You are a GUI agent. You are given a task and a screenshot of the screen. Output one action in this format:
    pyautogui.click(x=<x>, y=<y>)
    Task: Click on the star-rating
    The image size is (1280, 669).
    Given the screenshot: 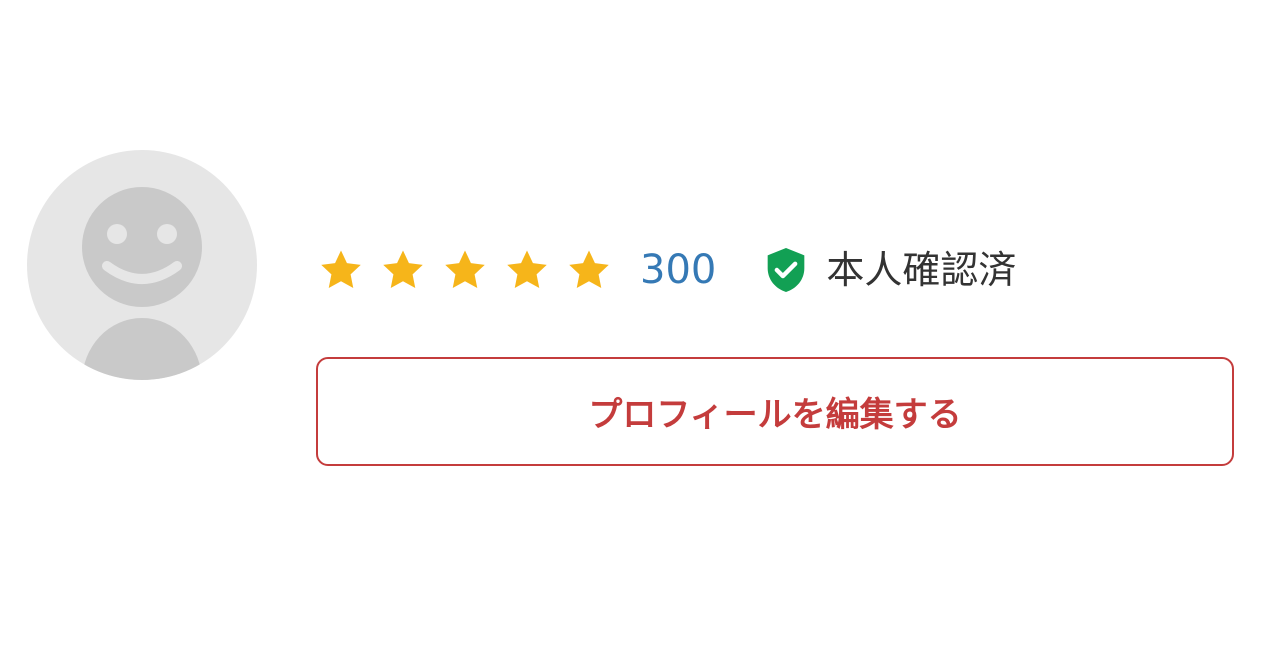 What is the action you would take?
    pyautogui.click(x=465, y=270)
    